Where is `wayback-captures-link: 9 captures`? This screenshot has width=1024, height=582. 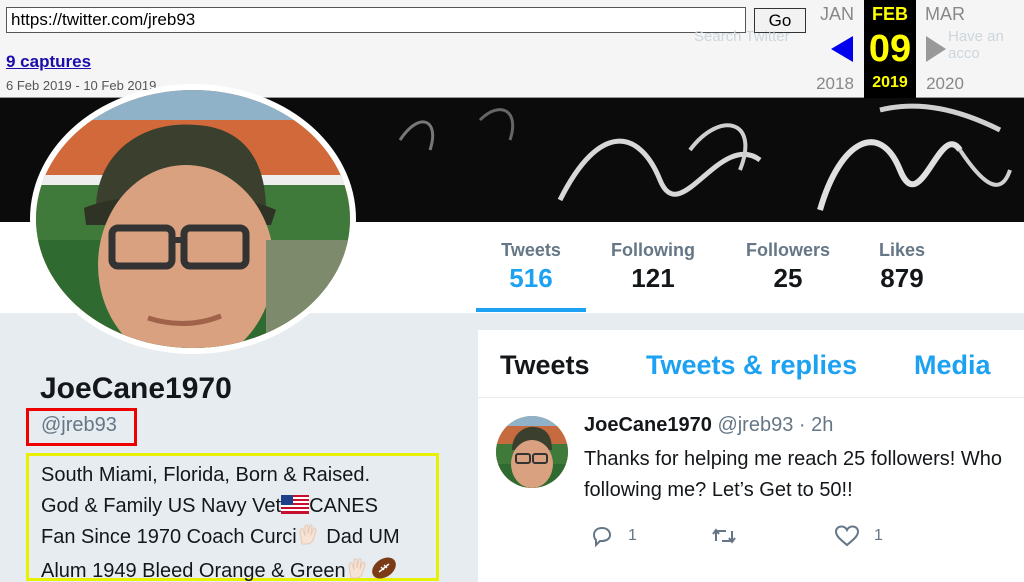
wayback-captures-link: 9 captures is located at coordinates (48, 62).